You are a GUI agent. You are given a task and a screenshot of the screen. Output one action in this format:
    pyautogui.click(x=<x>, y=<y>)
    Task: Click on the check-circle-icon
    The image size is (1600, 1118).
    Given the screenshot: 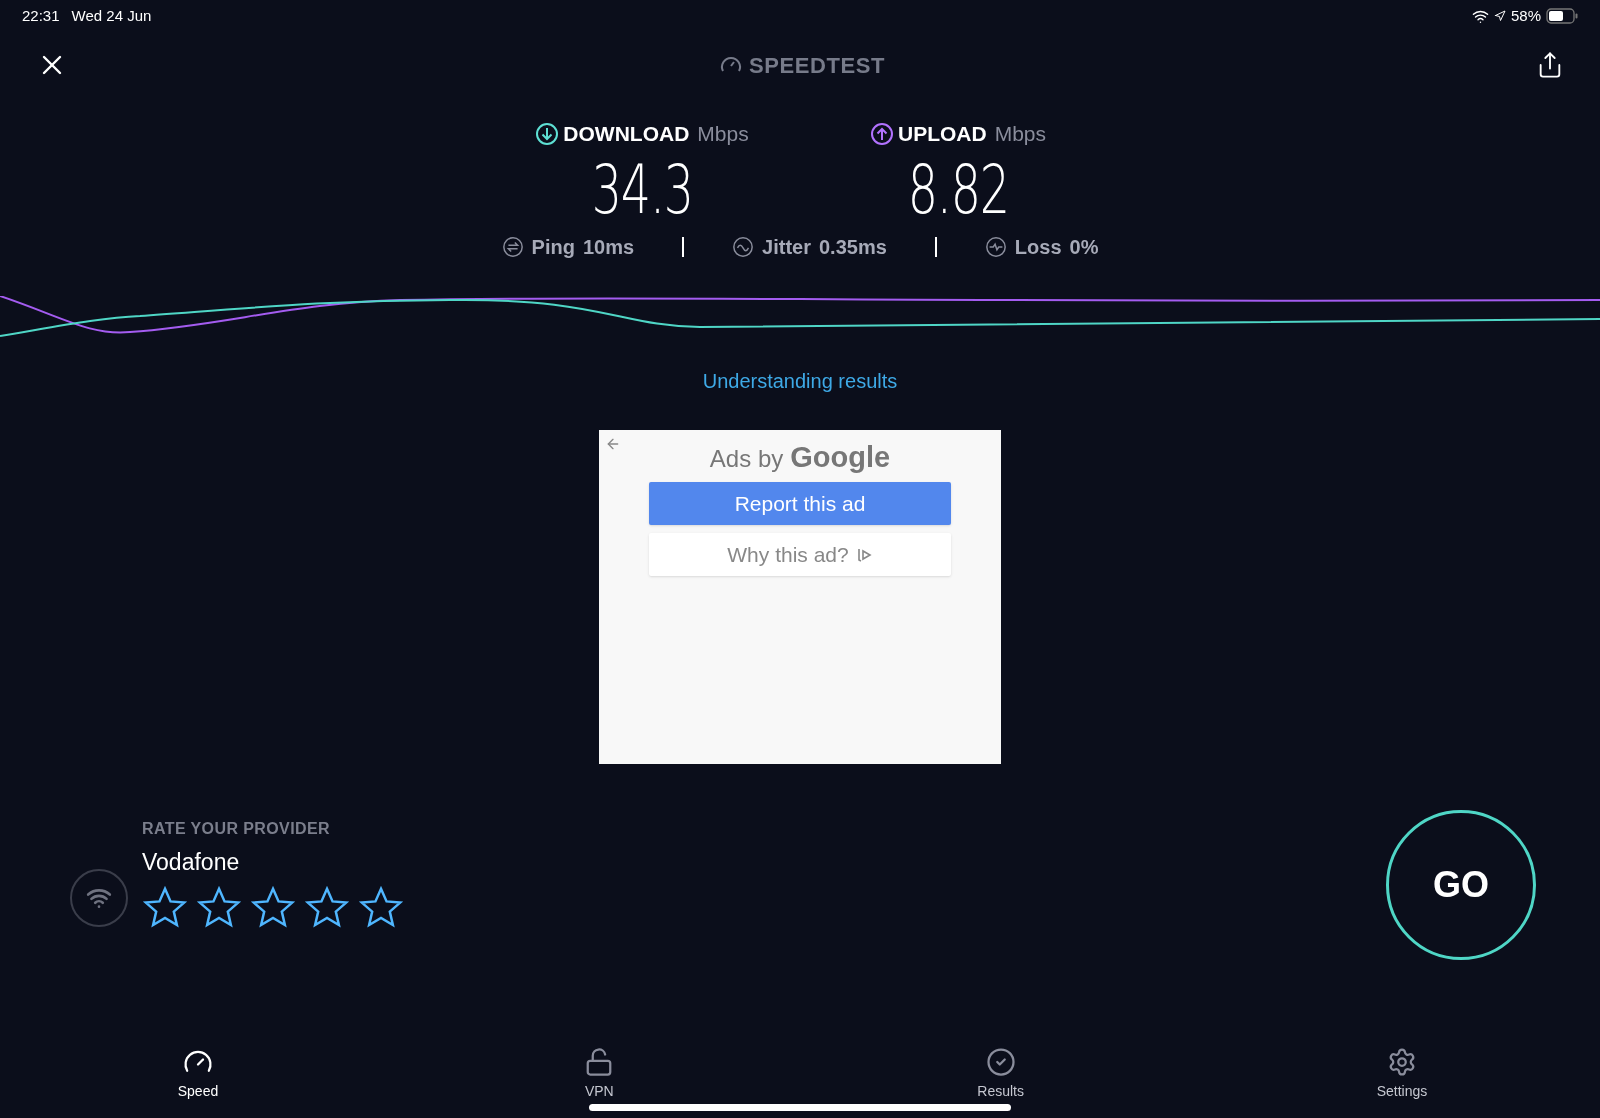 What is the action you would take?
    pyautogui.click(x=1000, y=1062)
    